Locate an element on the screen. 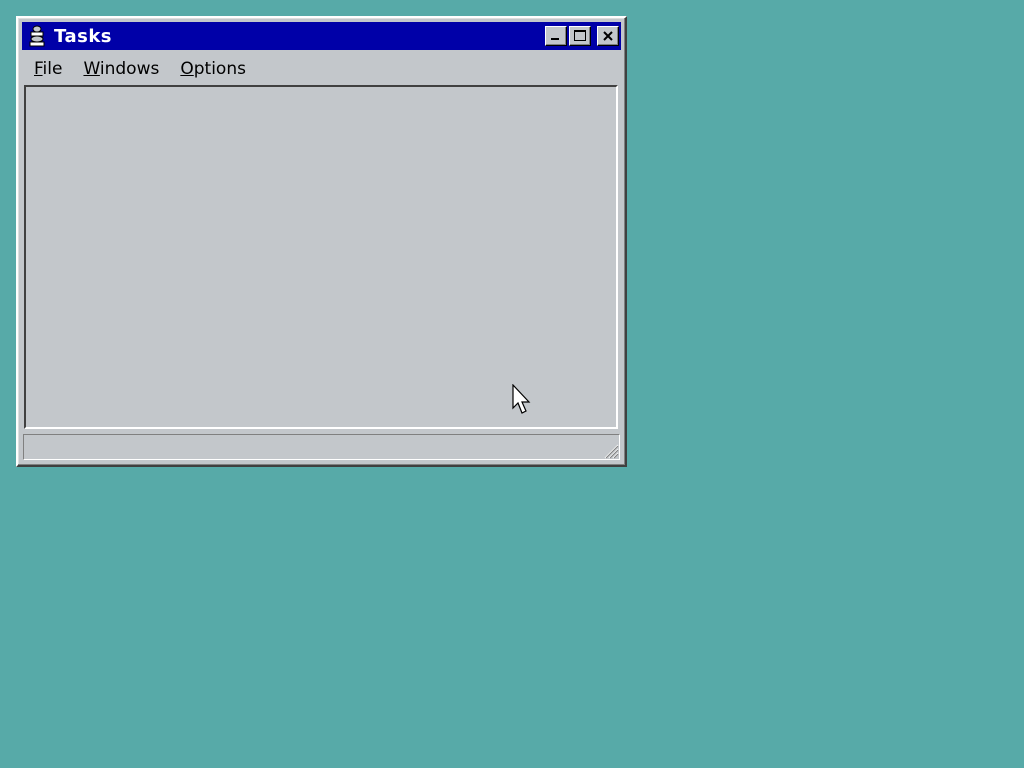 This screenshot has height=768, width=1024. minimize-button is located at coordinates (556, 36).